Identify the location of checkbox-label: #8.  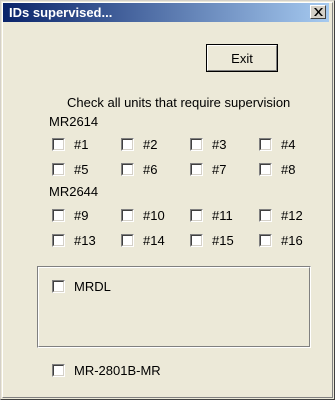
(288, 169).